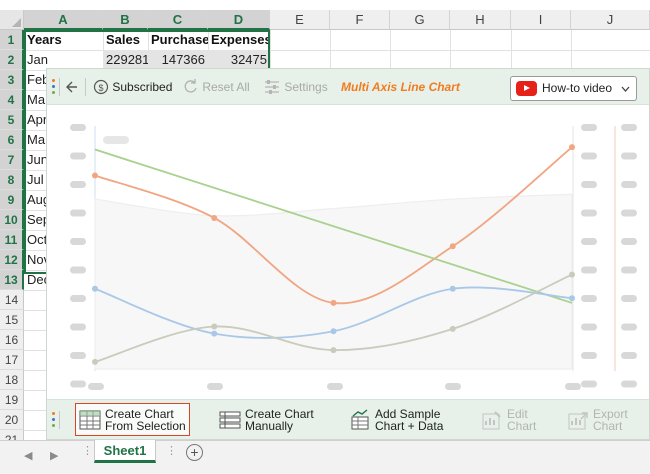 Image resolution: width=650 pixels, height=474 pixels. What do you see at coordinates (578, 420) in the screenshot?
I see `export-chart-icon` at bounding box center [578, 420].